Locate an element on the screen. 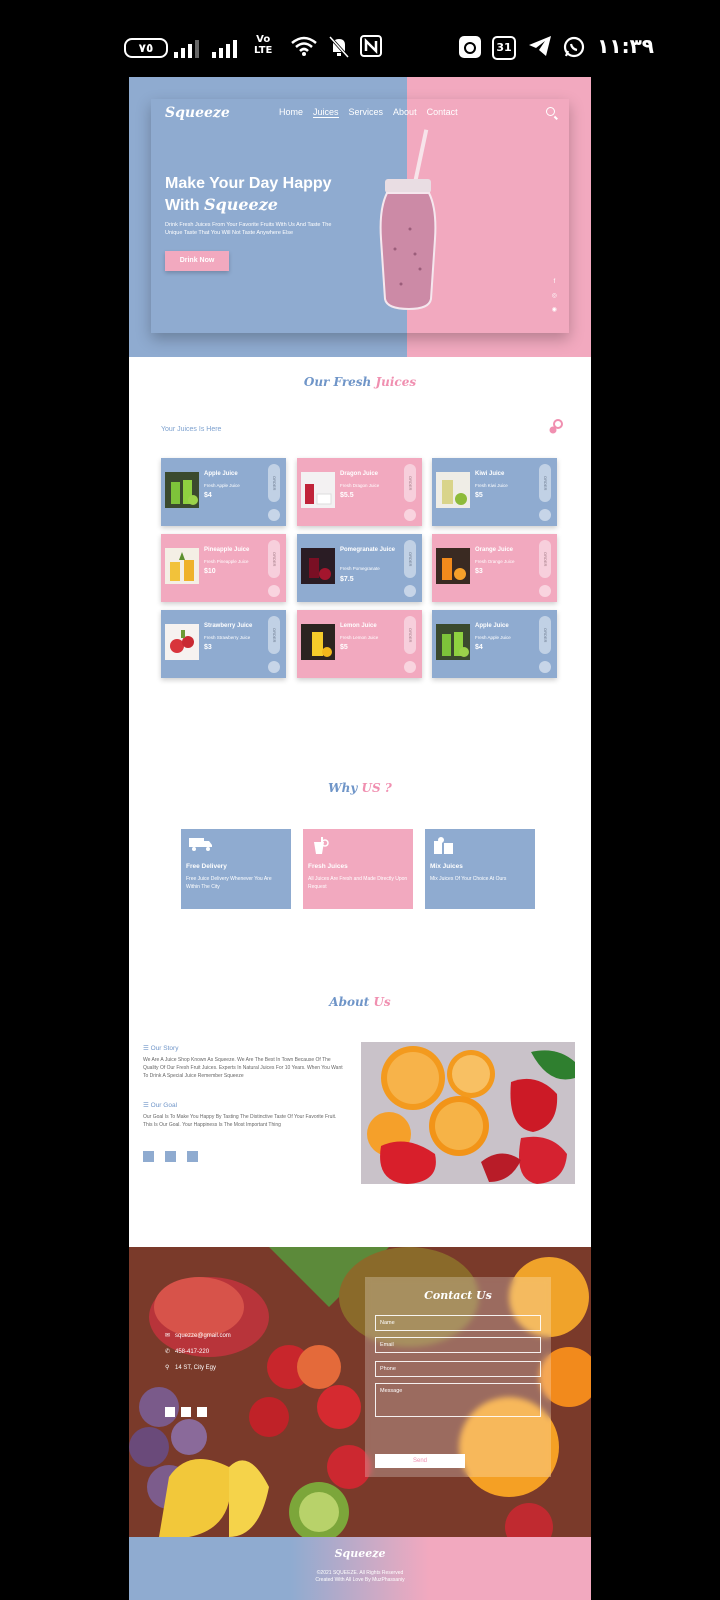 The height and width of the screenshot is (1600, 720). clock: ١١:٣٩ is located at coordinates (625, 46).